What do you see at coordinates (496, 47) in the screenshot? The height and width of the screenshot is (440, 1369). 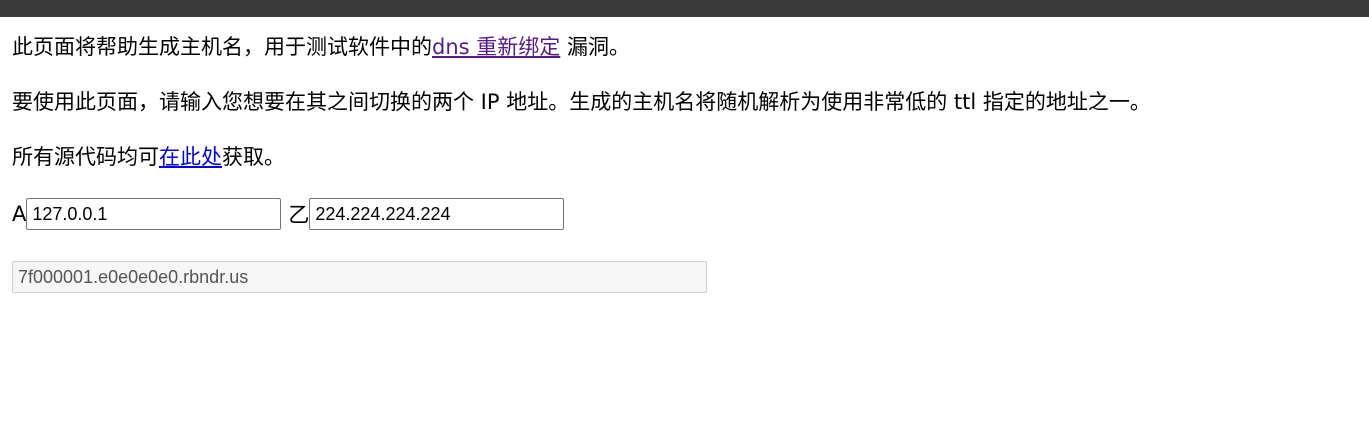 I see `dns-rebinding-link: dns 重新绑定` at bounding box center [496, 47].